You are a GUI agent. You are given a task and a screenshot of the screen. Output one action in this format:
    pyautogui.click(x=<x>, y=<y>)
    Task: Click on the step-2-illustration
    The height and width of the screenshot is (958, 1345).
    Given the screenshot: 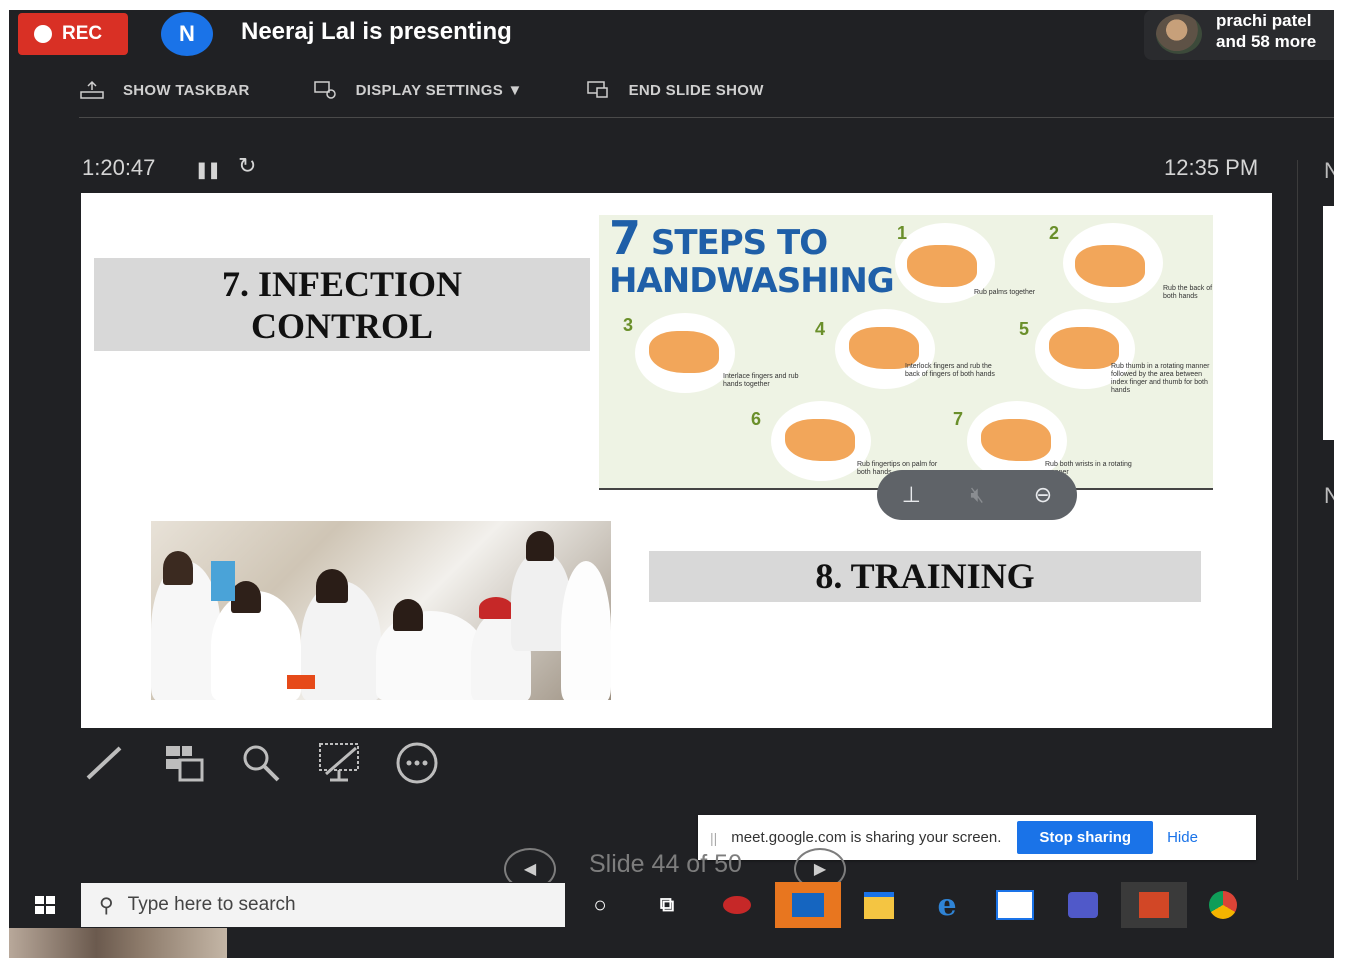 What is the action you would take?
    pyautogui.click(x=1113, y=263)
    